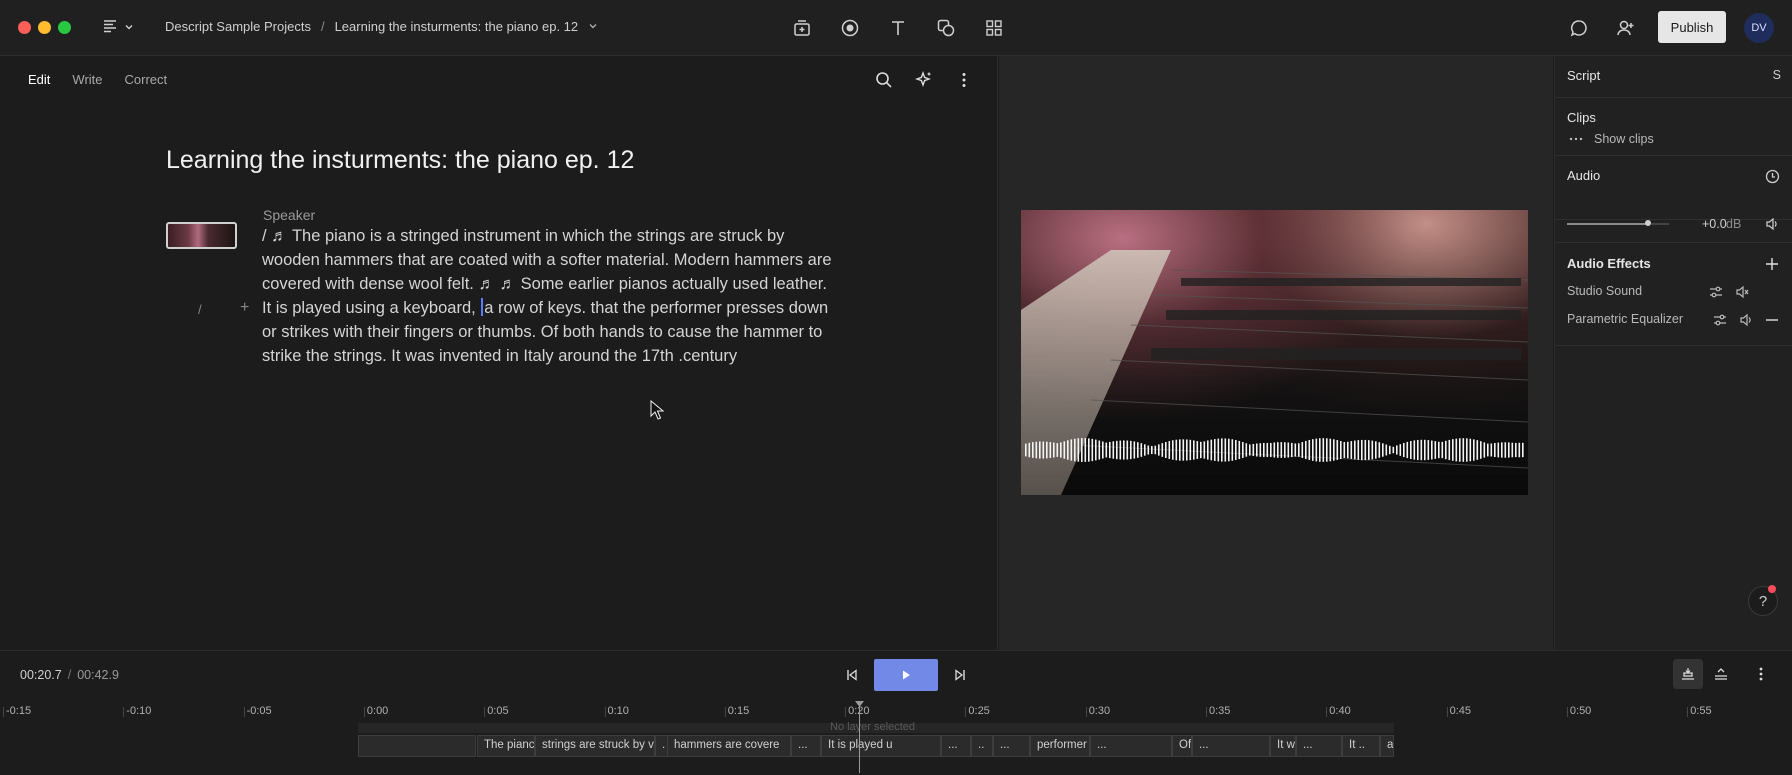 The height and width of the screenshot is (775, 1792). I want to click on video-preview, so click(1274, 352).